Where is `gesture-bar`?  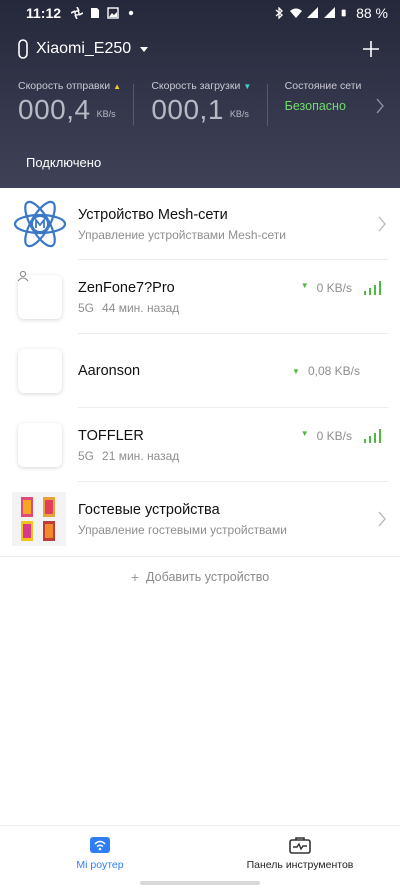
gesture-bar is located at coordinates (200, 883).